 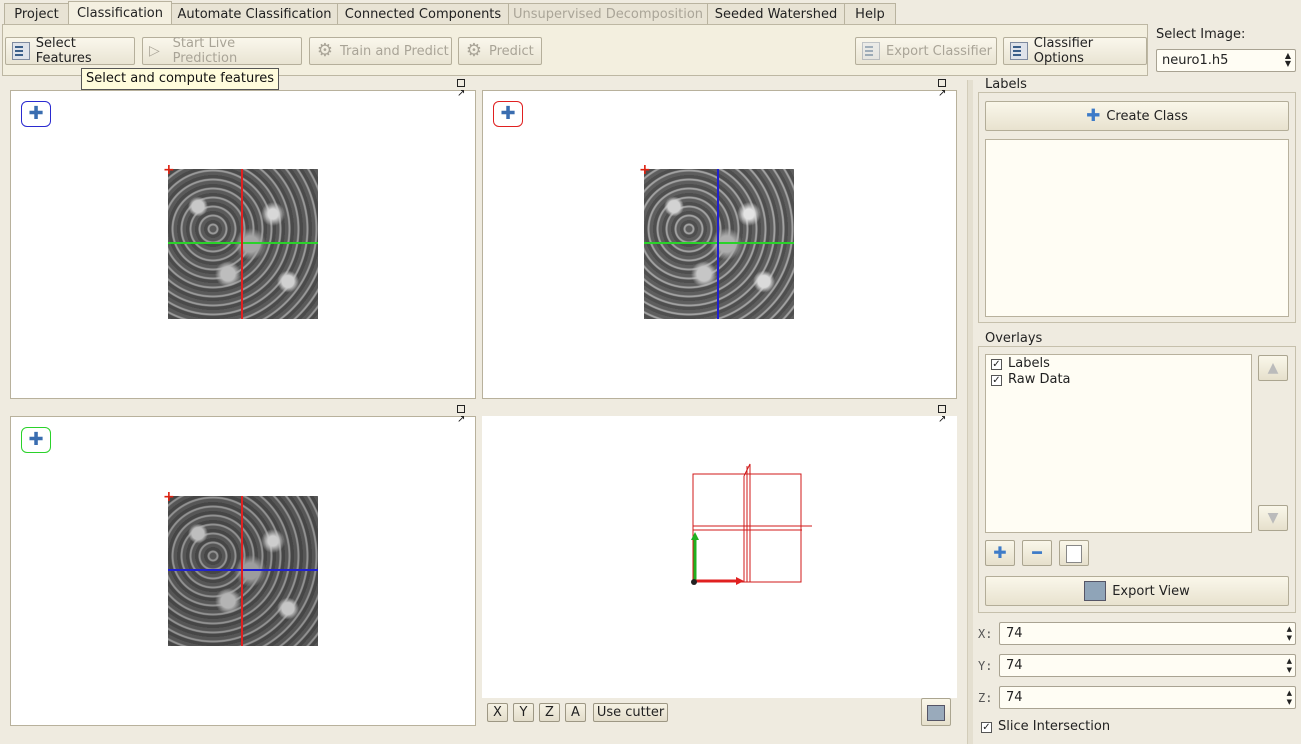 I want to click on export-view-label: Export View, so click(x=1151, y=591).